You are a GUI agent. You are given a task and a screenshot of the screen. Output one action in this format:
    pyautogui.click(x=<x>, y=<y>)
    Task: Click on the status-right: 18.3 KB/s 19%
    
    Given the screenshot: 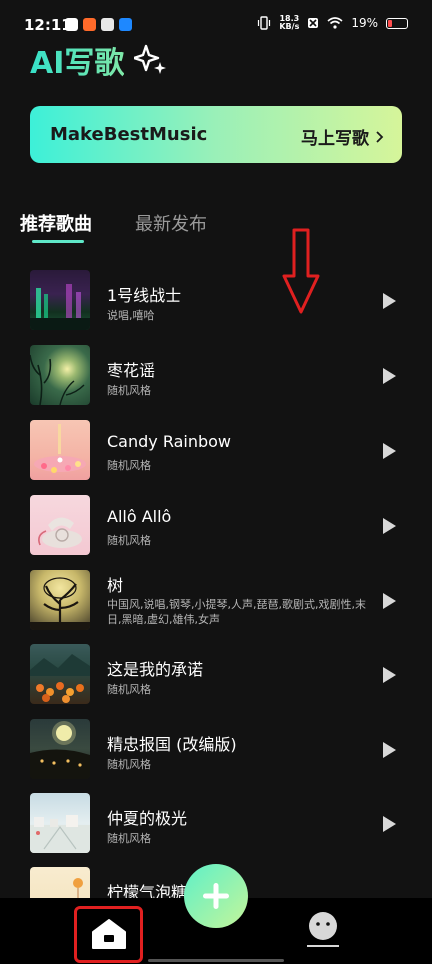 What is the action you would take?
    pyautogui.click(x=332, y=23)
    